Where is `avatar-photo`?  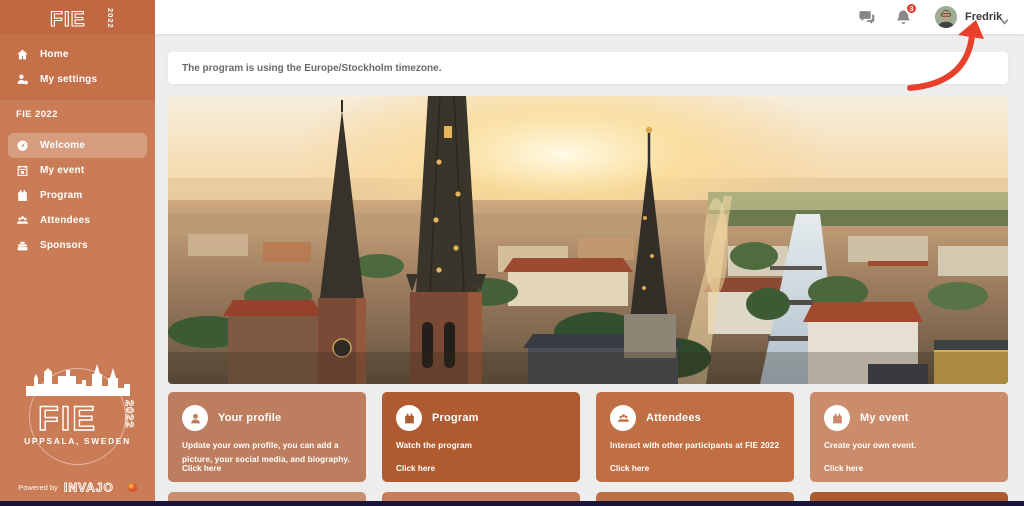
avatar-photo is located at coordinates (946, 17).